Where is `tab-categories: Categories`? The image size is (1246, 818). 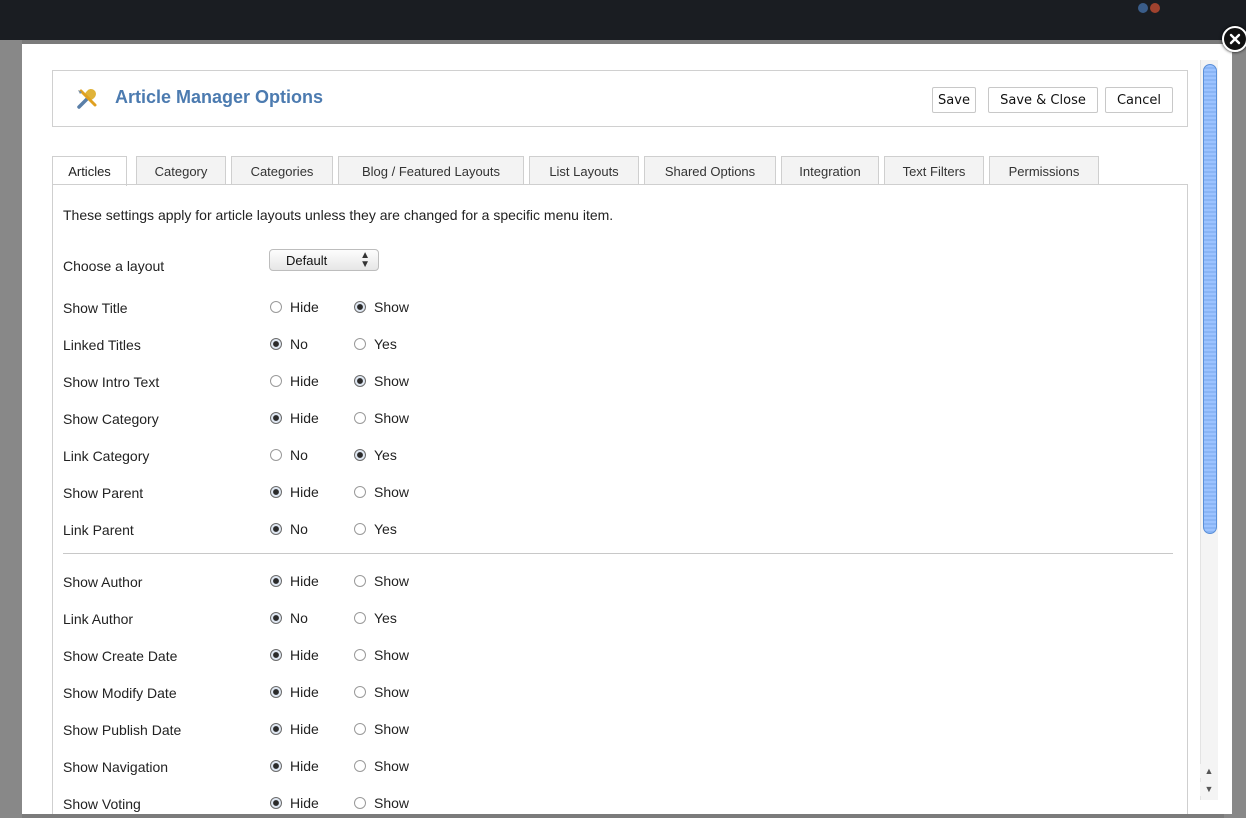 tab-categories: Categories is located at coordinates (282, 170).